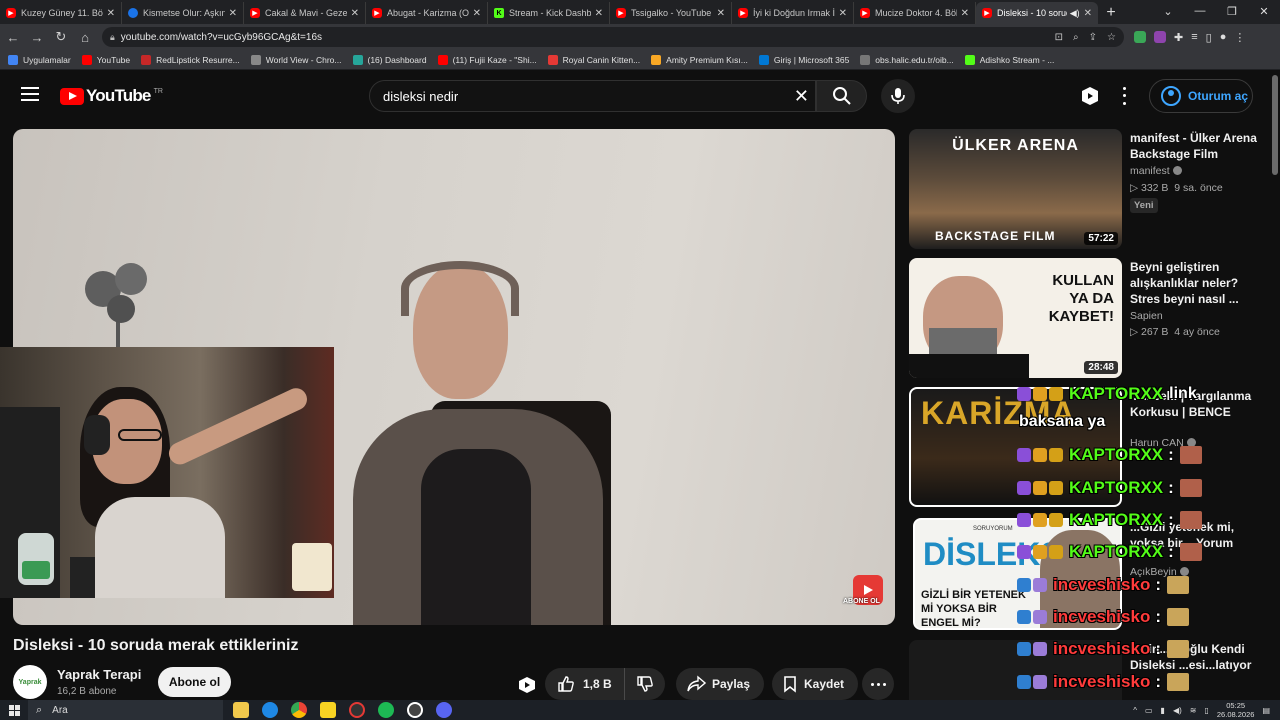 Image resolution: width=1280 pixels, height=720 pixels. Describe the element at coordinates (671, 13) in the screenshot. I see `tab: ▶ Tssigalko - YouTube ✕` at that location.